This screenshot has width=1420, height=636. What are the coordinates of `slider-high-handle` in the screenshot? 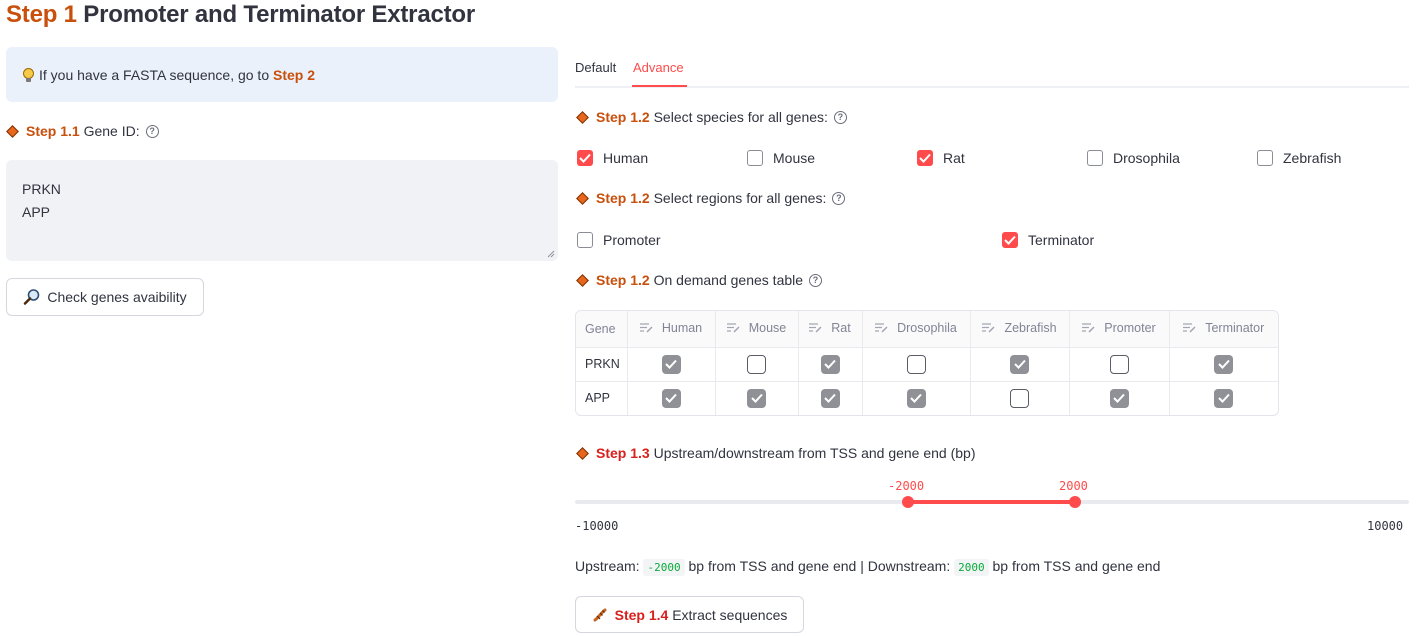 It's located at (1075, 502).